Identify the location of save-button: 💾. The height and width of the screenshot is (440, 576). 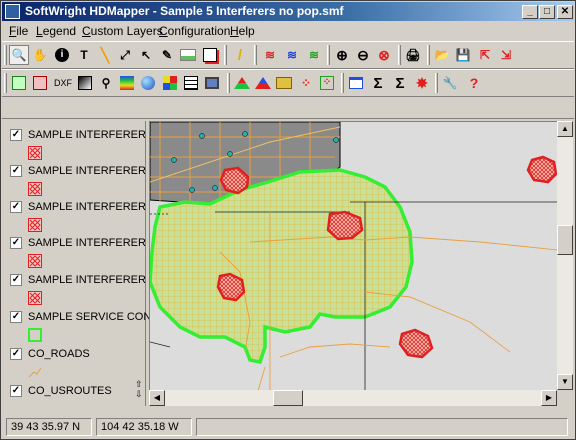
(463, 55).